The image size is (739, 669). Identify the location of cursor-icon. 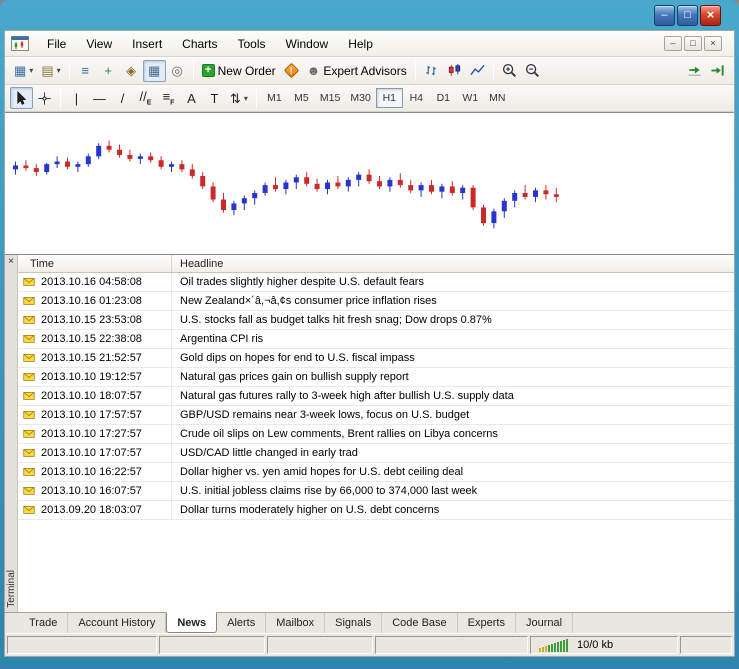
(22, 97).